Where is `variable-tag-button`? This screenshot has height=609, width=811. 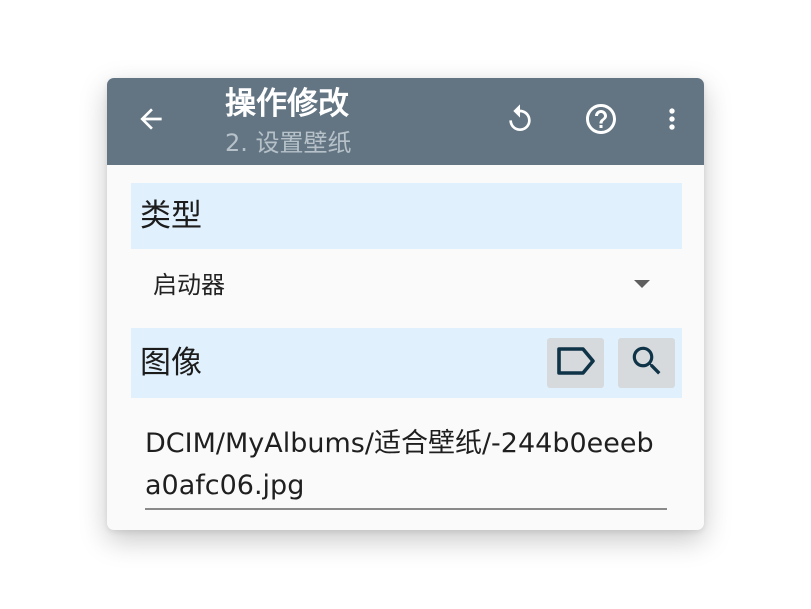
variable-tag-button is located at coordinates (575, 363).